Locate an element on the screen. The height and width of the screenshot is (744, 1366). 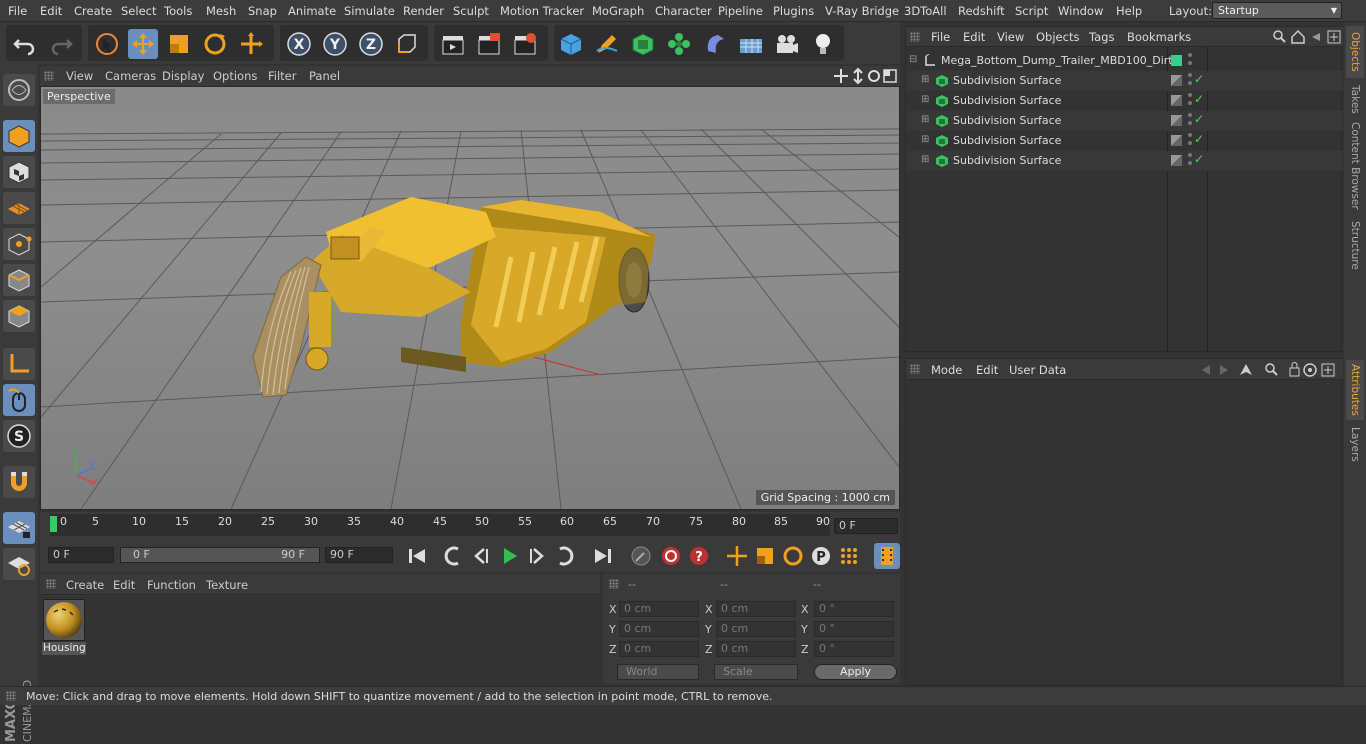
solo-button: S is located at coordinates (19, 436).